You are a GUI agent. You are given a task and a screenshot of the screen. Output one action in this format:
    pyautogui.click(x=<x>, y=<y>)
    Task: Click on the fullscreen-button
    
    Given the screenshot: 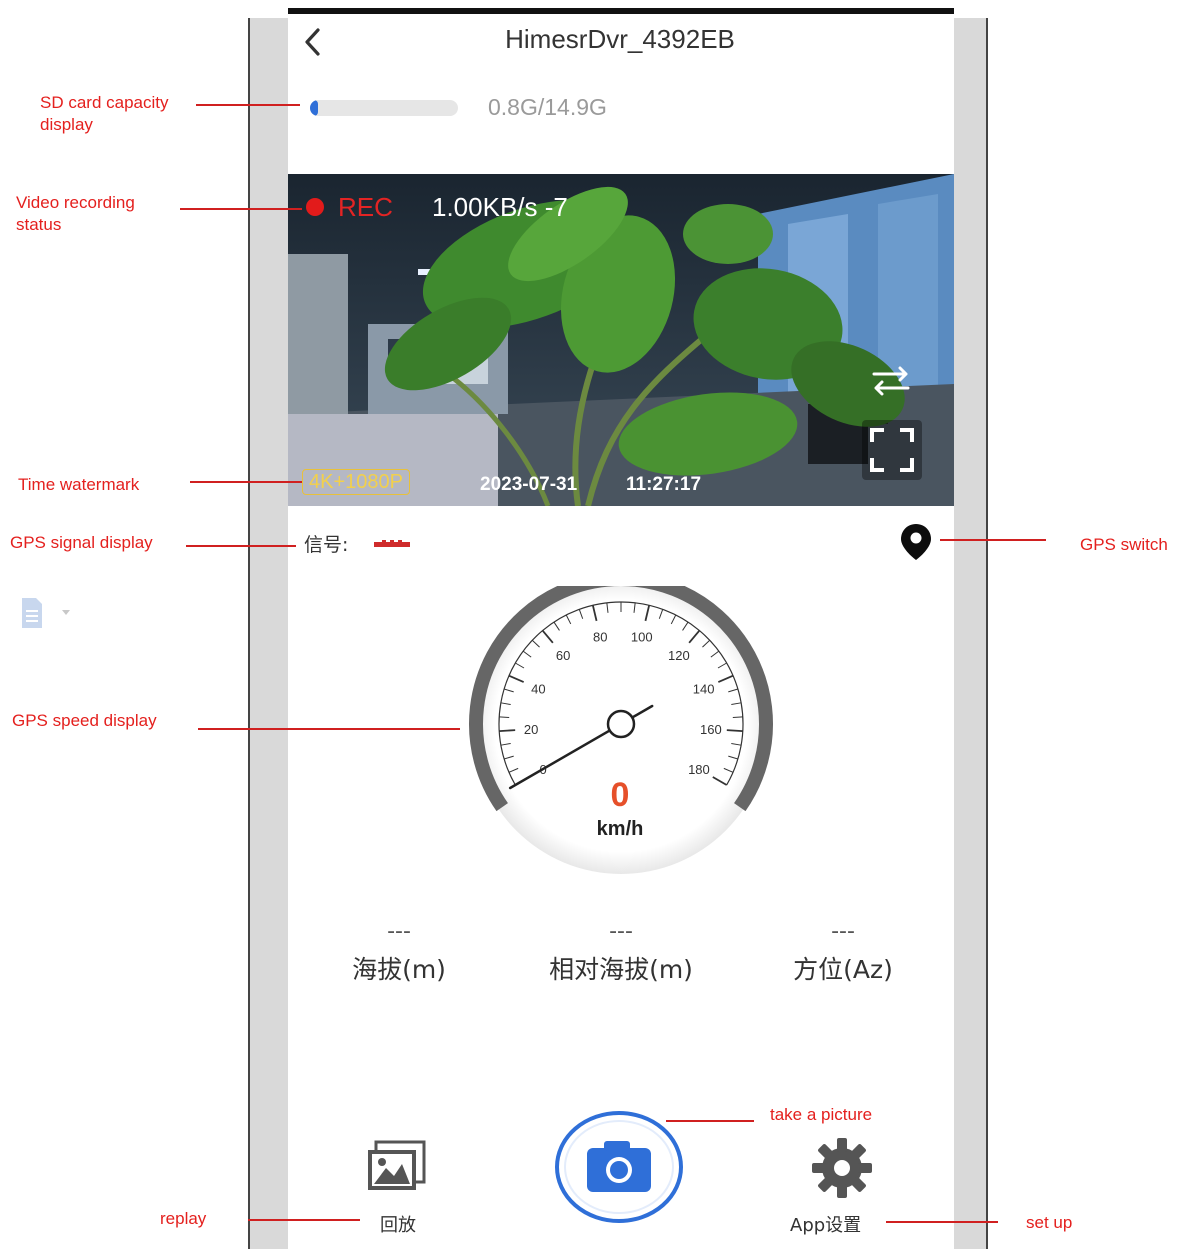 What is the action you would take?
    pyautogui.click(x=892, y=450)
    